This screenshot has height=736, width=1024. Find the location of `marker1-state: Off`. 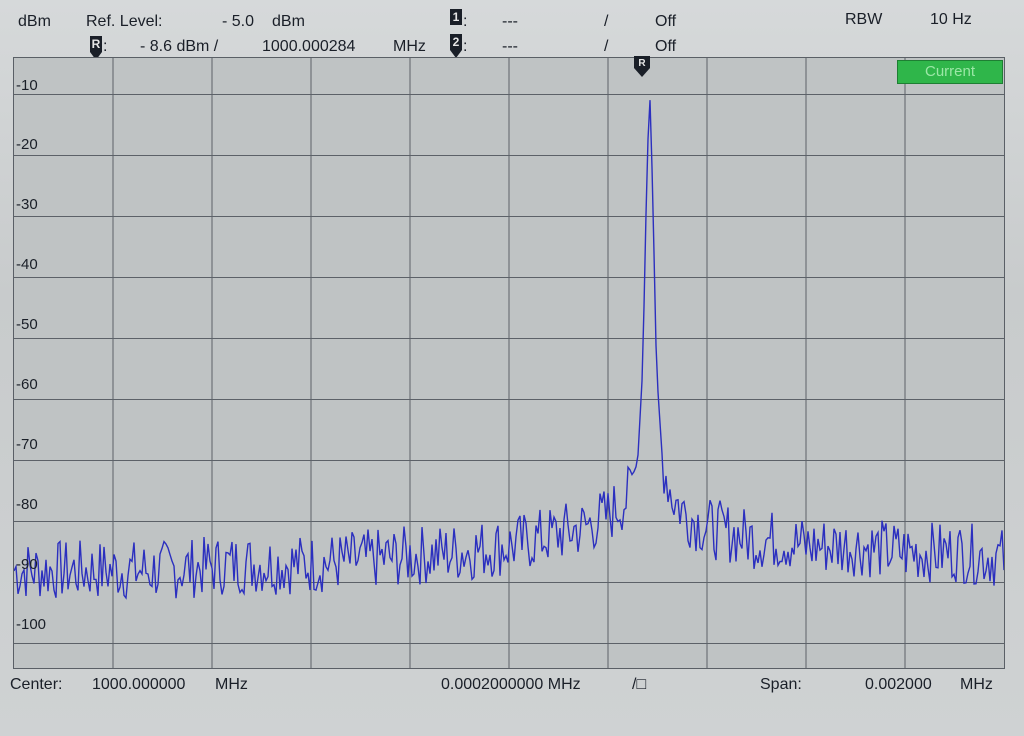

marker1-state: Off is located at coordinates (665, 22).